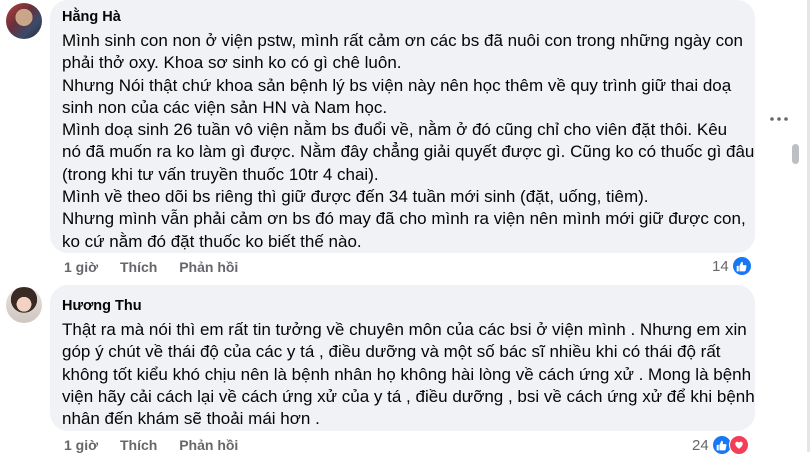 The width and height of the screenshot is (810, 455). I want to click on reaction-count: 14, so click(720, 266).